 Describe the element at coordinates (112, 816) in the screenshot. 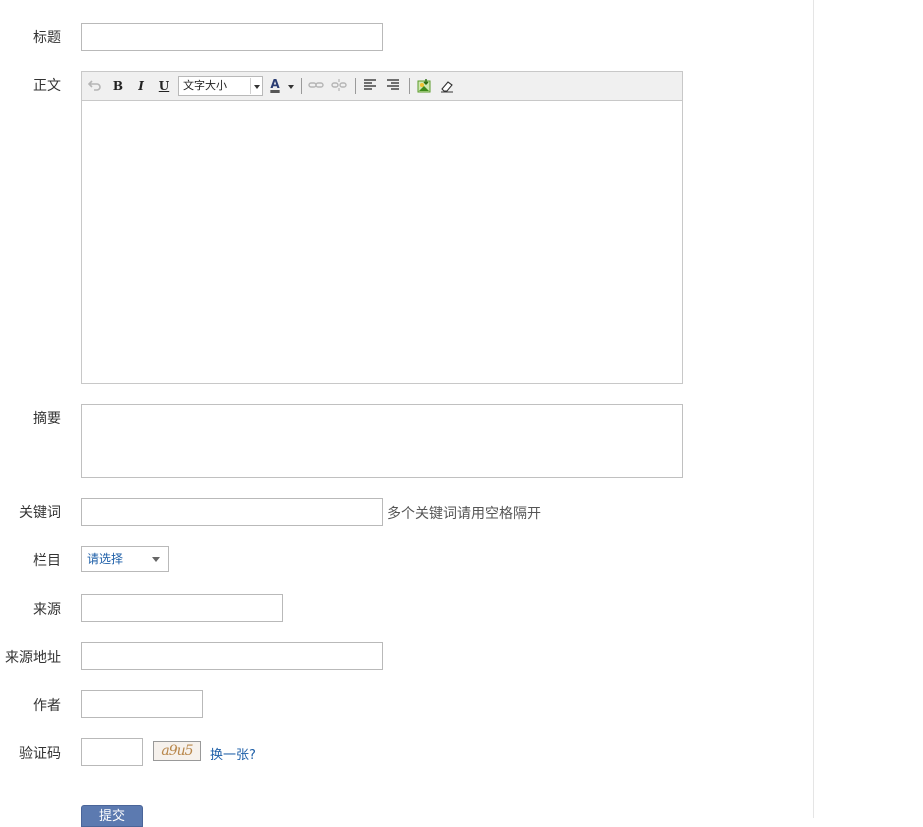

I see `submit-button: 提交` at that location.